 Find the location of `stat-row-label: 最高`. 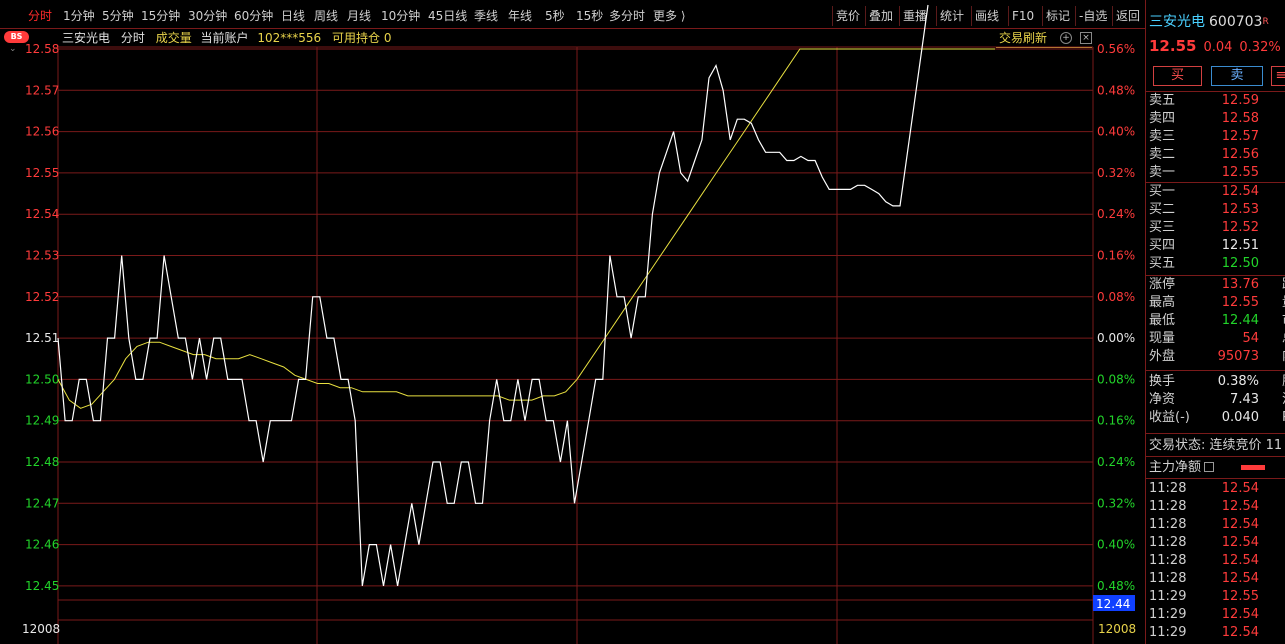

stat-row-label: 最高 is located at coordinates (1162, 302).